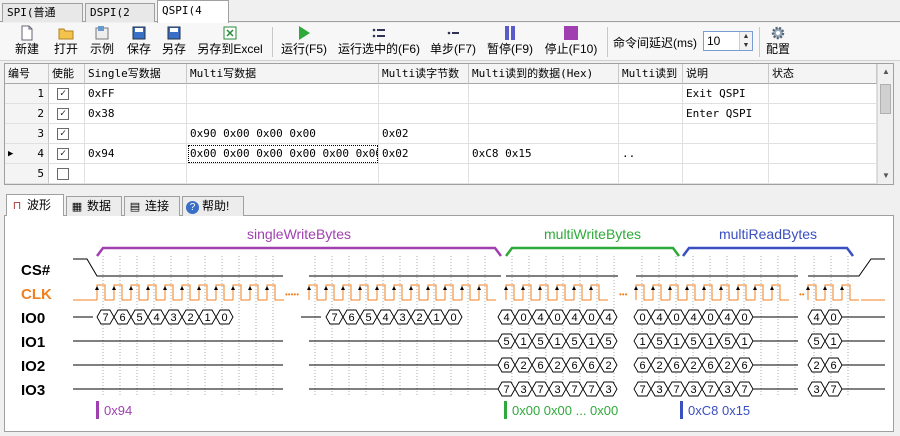 This screenshot has height=436, width=900. What do you see at coordinates (510, 42) in the screenshot?
I see `pause-button: 暂停(F9)` at bounding box center [510, 42].